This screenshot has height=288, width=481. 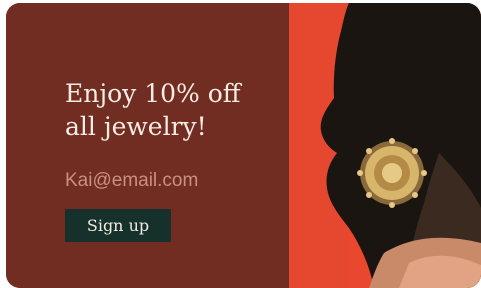 What do you see at coordinates (165, 181) in the screenshot?
I see `email-field` at bounding box center [165, 181].